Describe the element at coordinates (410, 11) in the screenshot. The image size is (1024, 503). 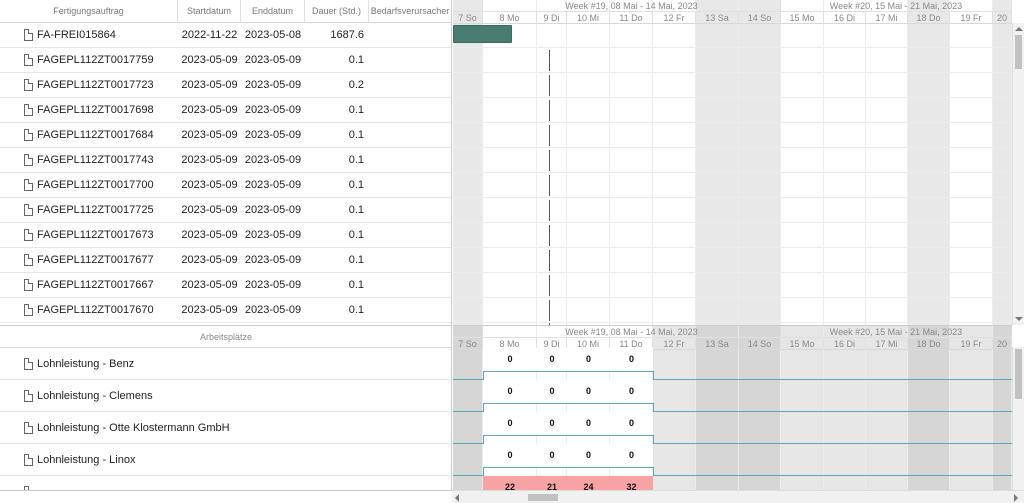
I see `column-header-cause: Bedarfsverursacher` at that location.